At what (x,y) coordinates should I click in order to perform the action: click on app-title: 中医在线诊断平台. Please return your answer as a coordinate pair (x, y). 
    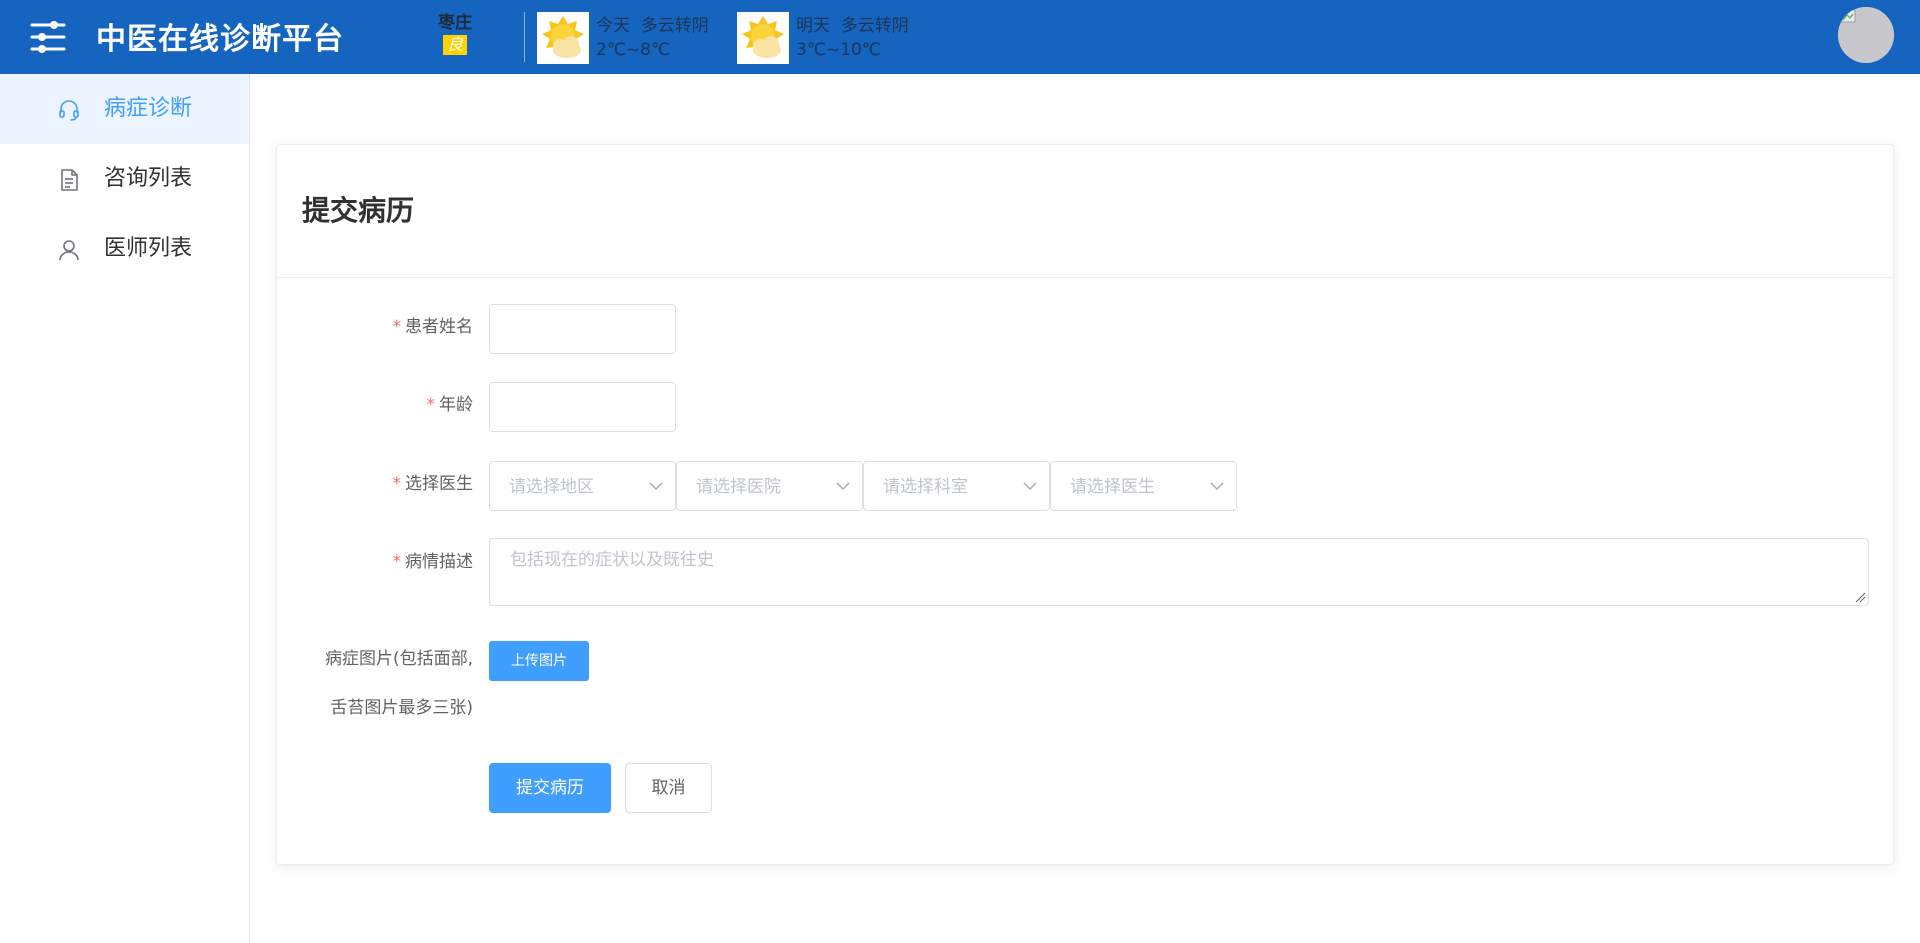
    Looking at the image, I should click on (220, 39).